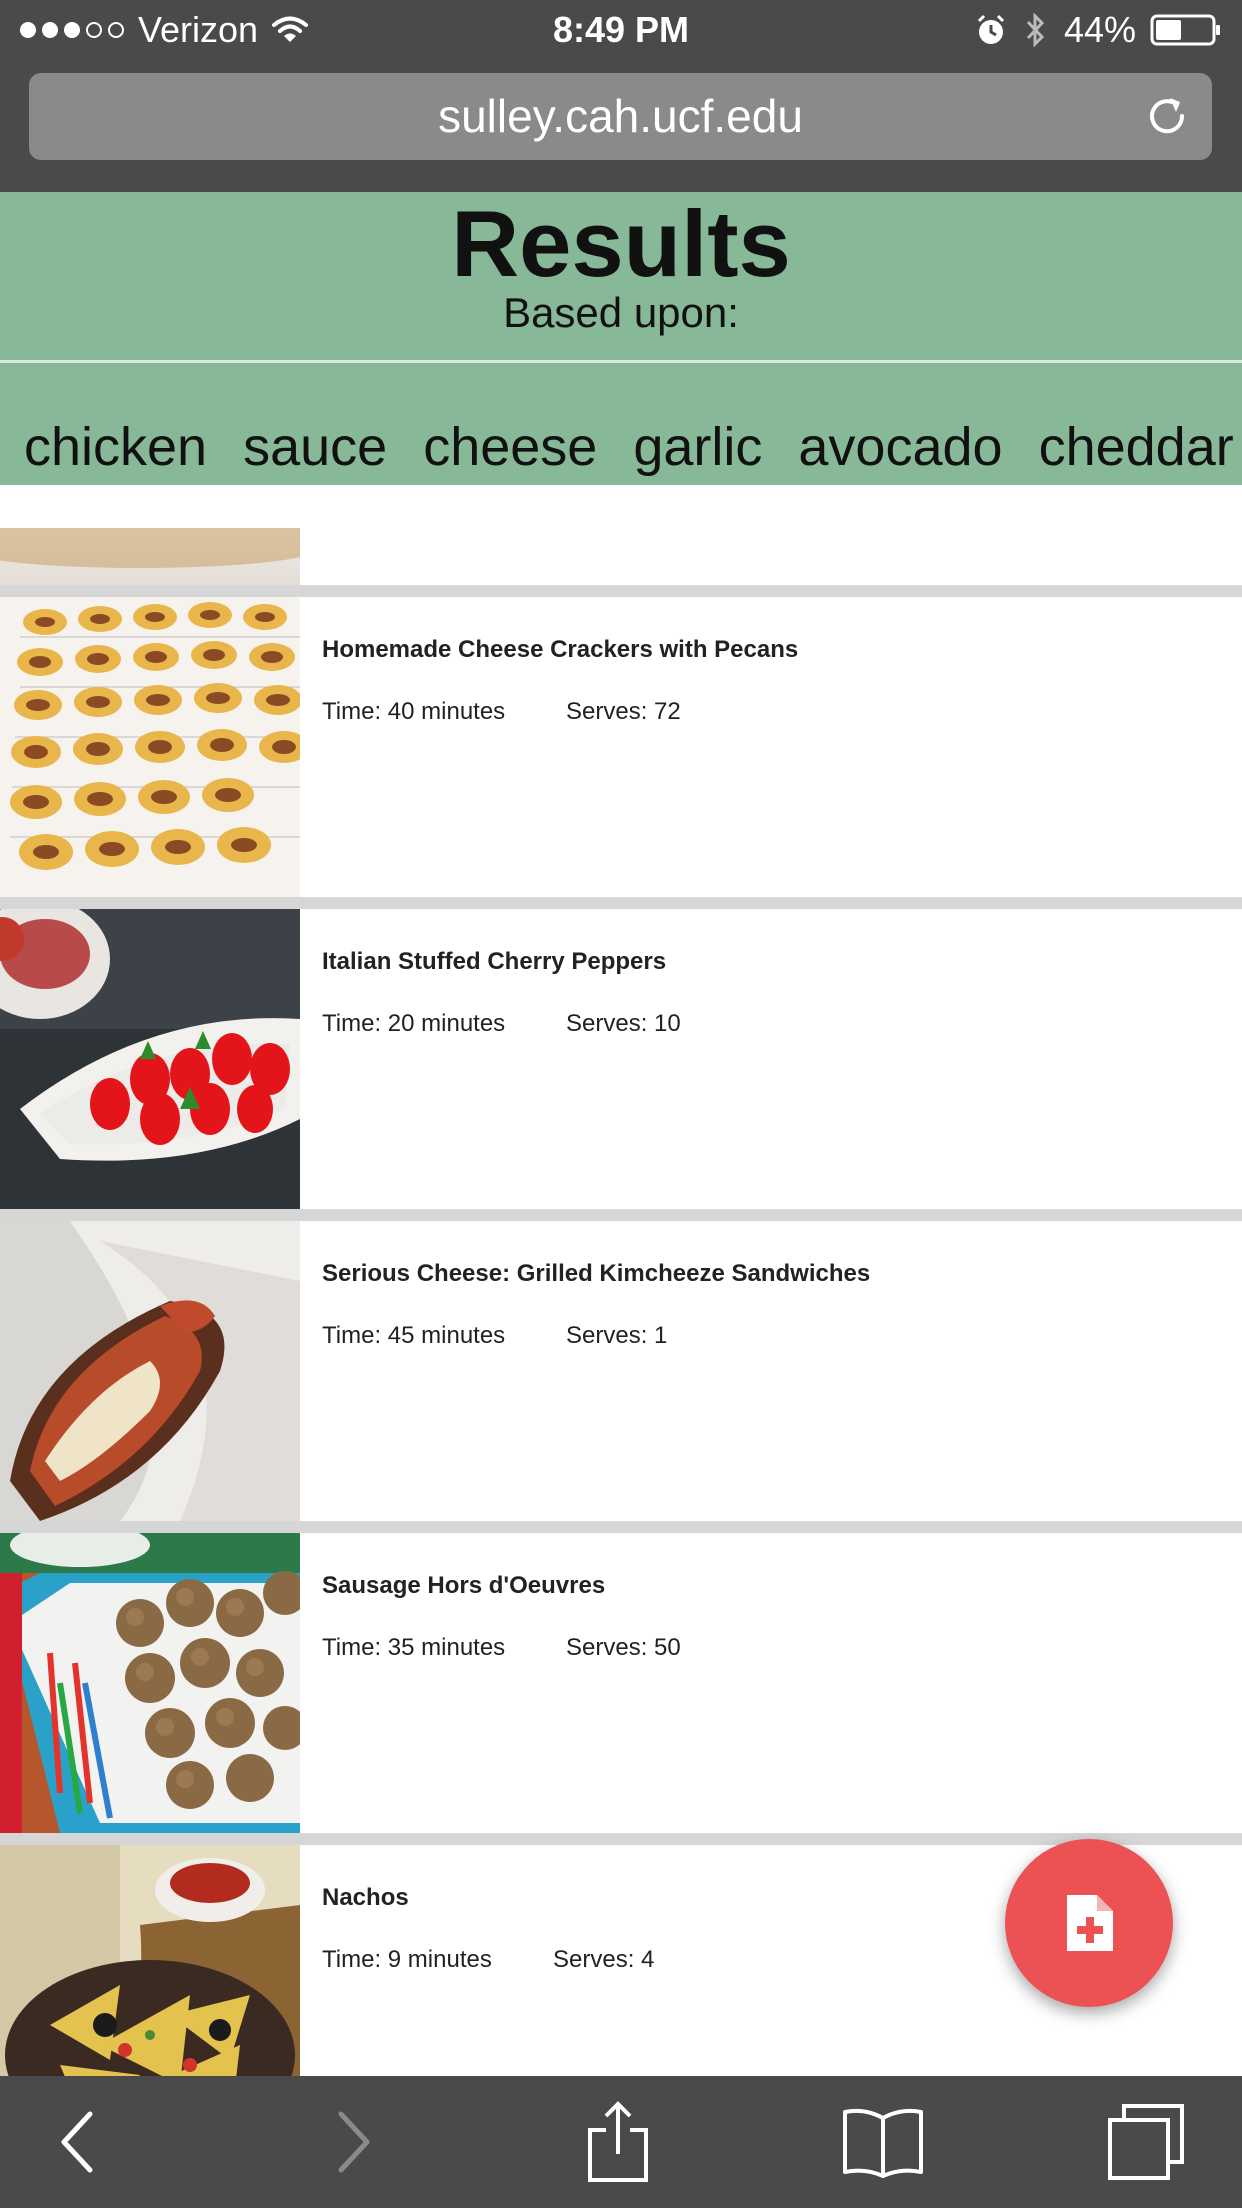  What do you see at coordinates (414, 711) in the screenshot?
I see `recipe-time: Time: 40 minutes` at bounding box center [414, 711].